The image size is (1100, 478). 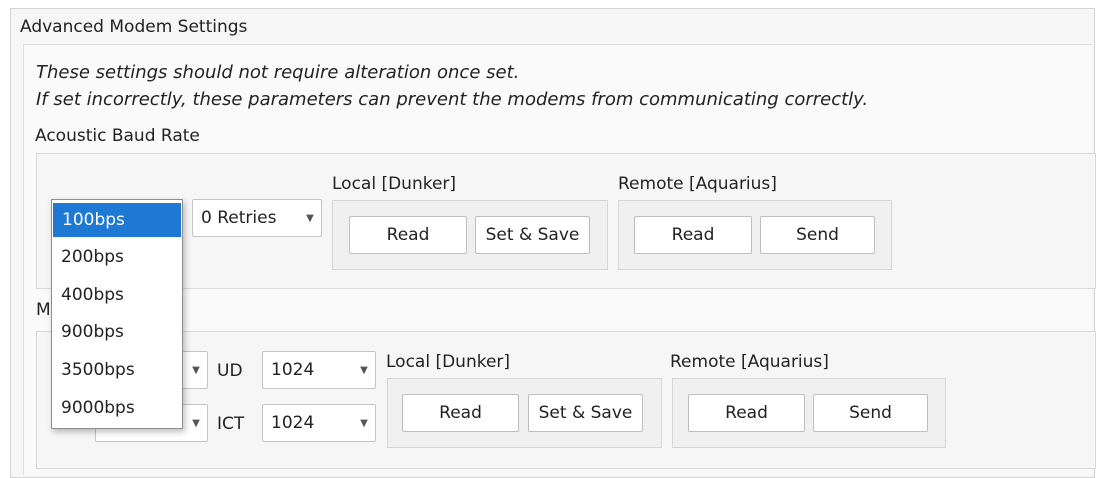 I want to click on retries-select: 0 Retries ▼, so click(x=257, y=218).